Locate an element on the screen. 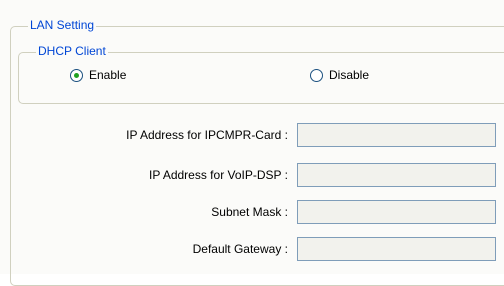 Image resolution: width=504 pixels, height=286 pixels. dhcp-disable-radio: Disable is located at coordinates (339, 75).